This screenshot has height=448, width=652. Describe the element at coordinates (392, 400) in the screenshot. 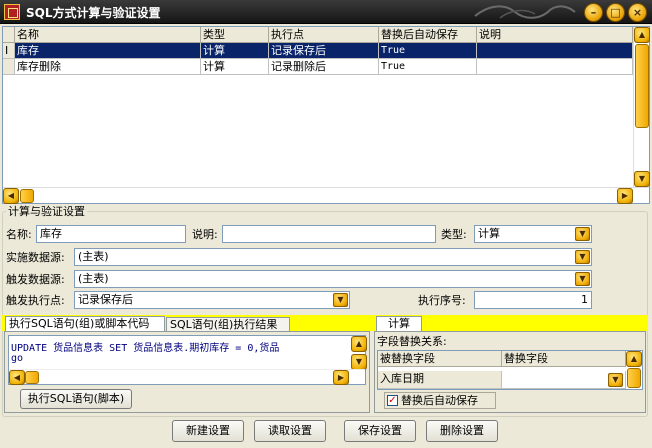

I see `checkbox-check-icon: ✓` at that location.